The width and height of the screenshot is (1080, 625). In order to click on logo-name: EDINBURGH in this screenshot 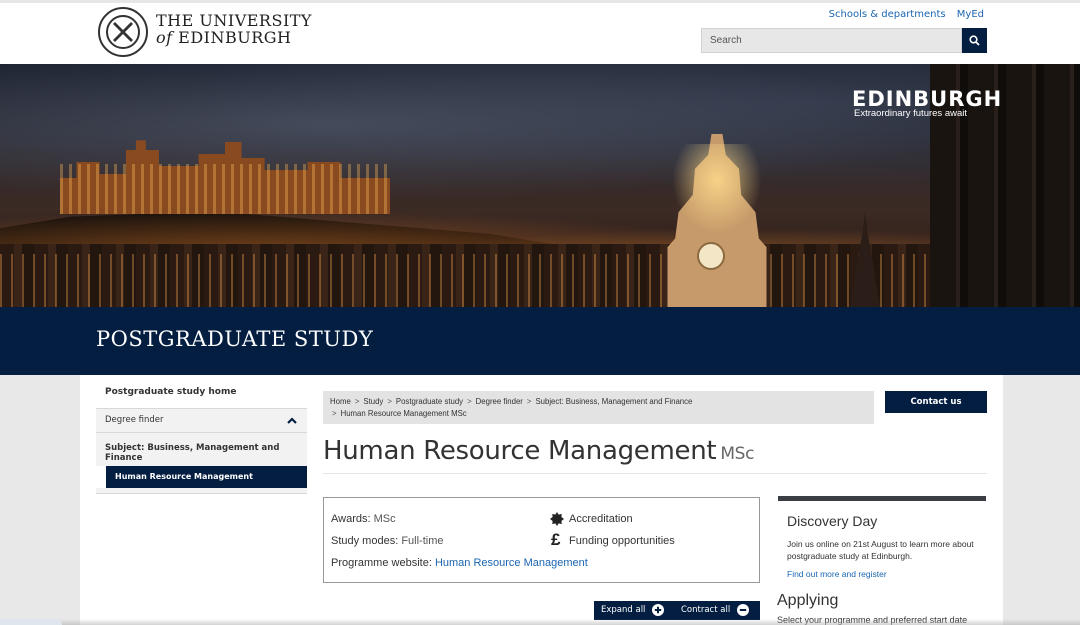, I will do `click(235, 37)`.